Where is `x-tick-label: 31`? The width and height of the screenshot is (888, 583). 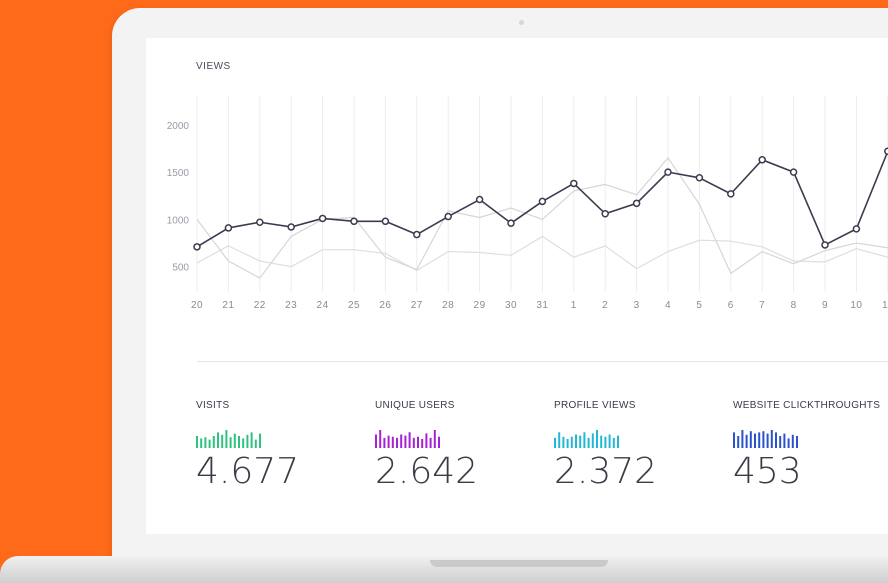
x-tick-label: 31 is located at coordinates (542, 305).